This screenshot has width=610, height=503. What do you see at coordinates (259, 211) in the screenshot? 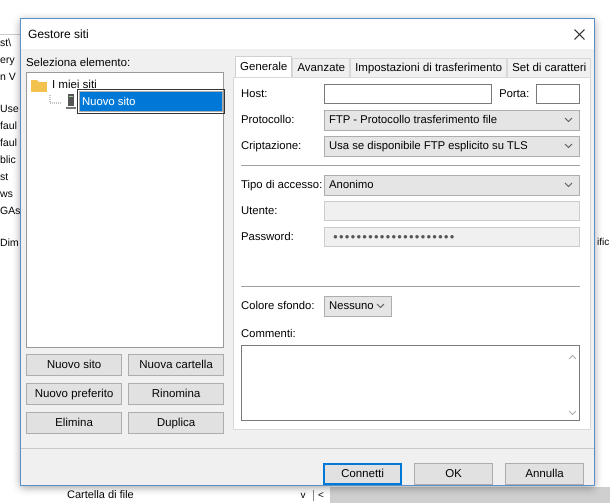
I see `field-label: Utente:` at bounding box center [259, 211].